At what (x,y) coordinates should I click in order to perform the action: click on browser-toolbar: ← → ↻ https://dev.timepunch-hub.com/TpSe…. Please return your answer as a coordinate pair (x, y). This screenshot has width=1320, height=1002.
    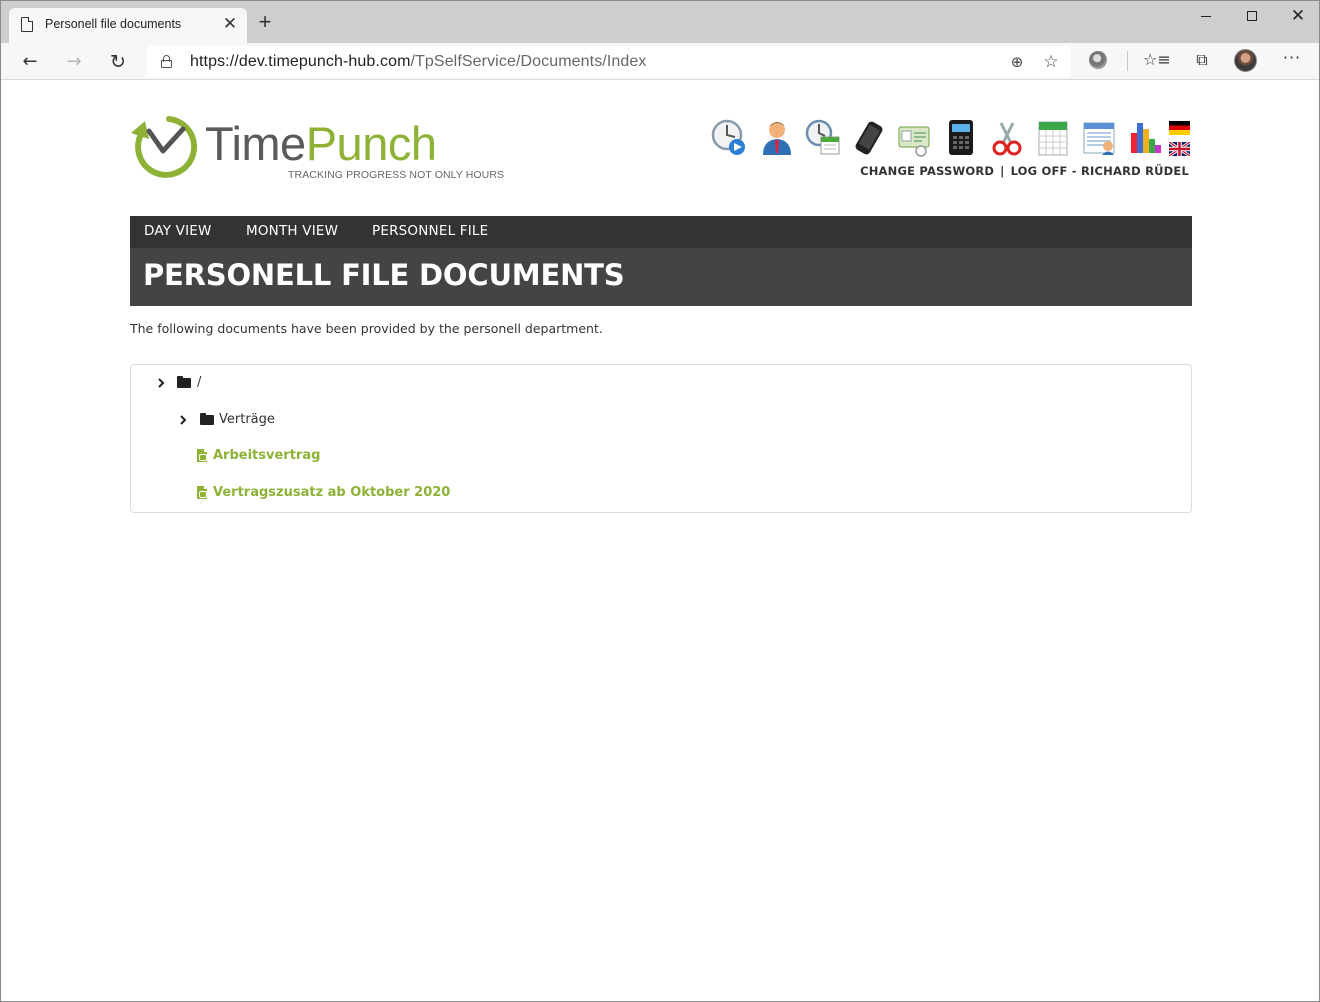
    Looking at the image, I should click on (660, 61).